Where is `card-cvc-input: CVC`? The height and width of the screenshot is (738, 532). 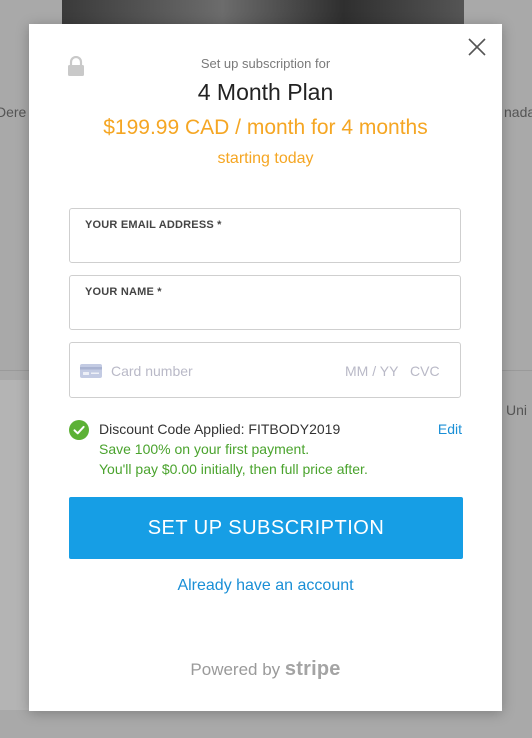
card-cvc-input: CVC is located at coordinates (425, 371).